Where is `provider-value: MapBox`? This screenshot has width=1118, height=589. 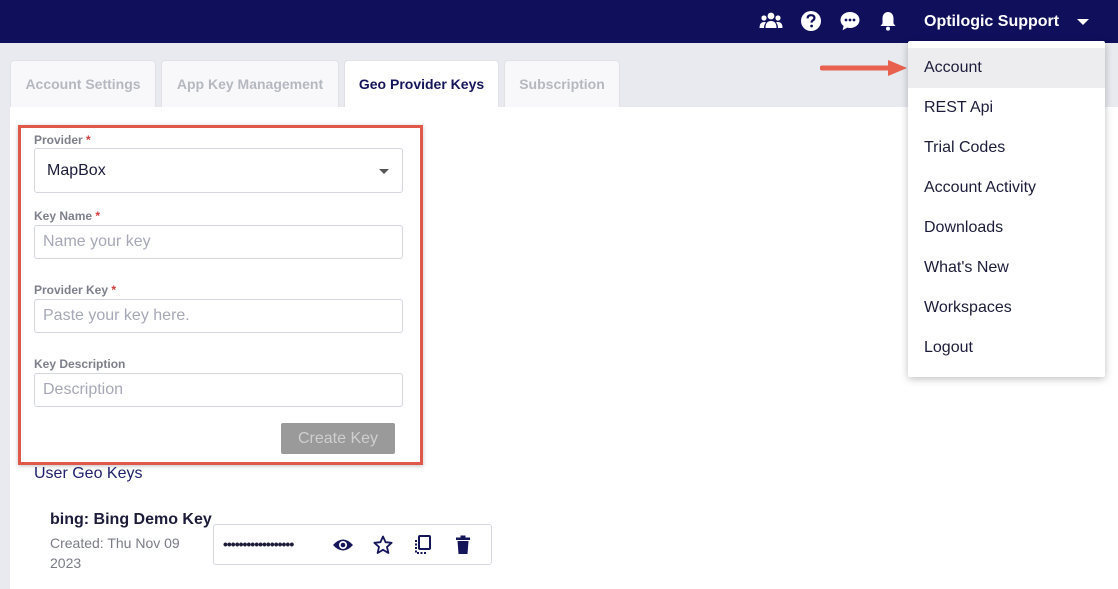
provider-value: MapBox is located at coordinates (76, 170).